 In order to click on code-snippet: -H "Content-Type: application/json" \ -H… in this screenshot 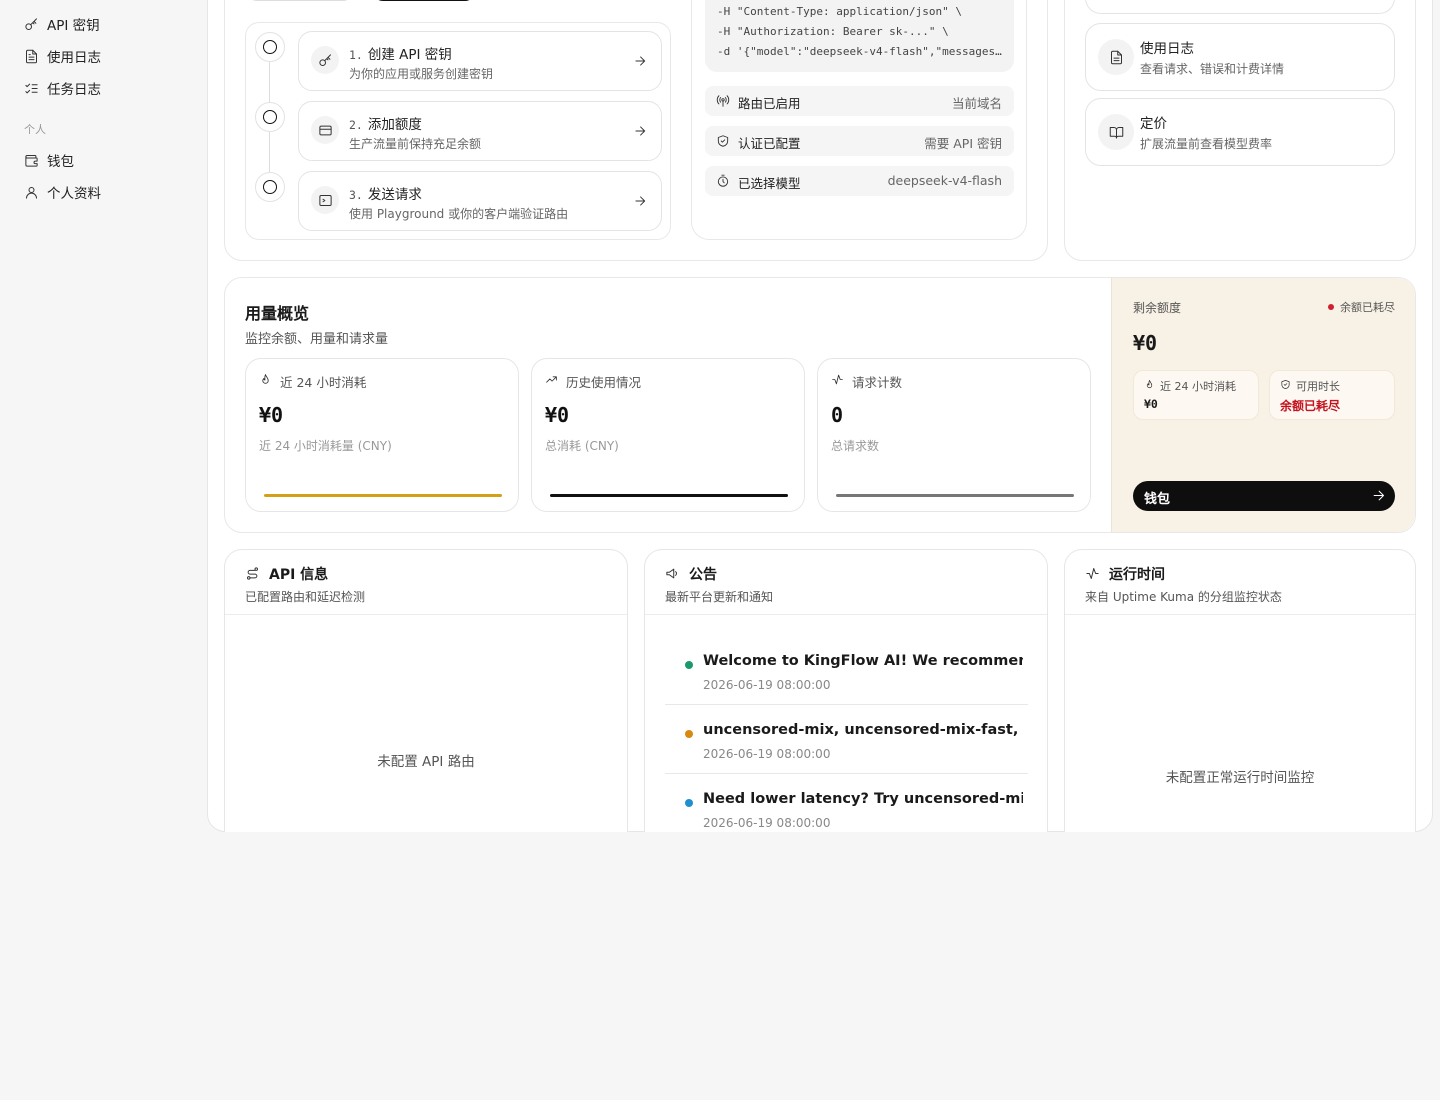, I will do `click(859, 36)`.